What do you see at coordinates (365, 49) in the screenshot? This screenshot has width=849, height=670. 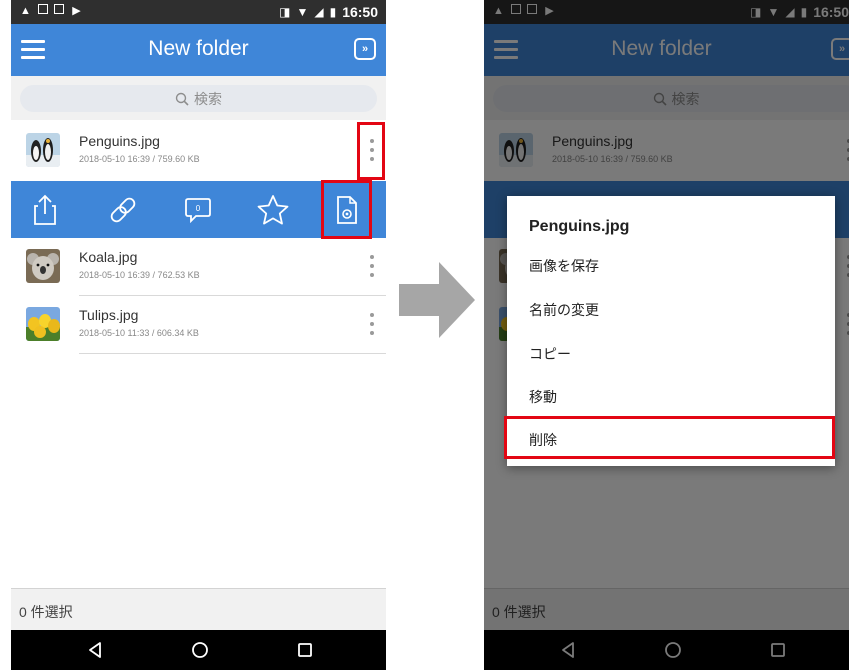 I see `chevron-double-down-icon: »` at bounding box center [365, 49].